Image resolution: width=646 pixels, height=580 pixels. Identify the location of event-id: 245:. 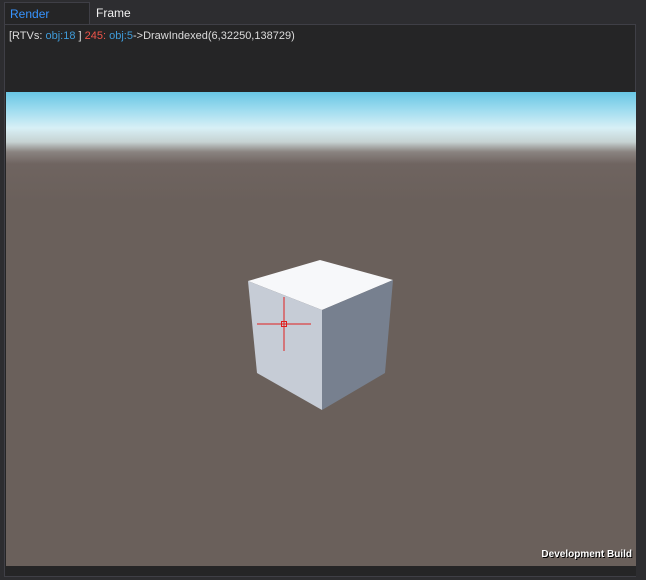
(95, 36).